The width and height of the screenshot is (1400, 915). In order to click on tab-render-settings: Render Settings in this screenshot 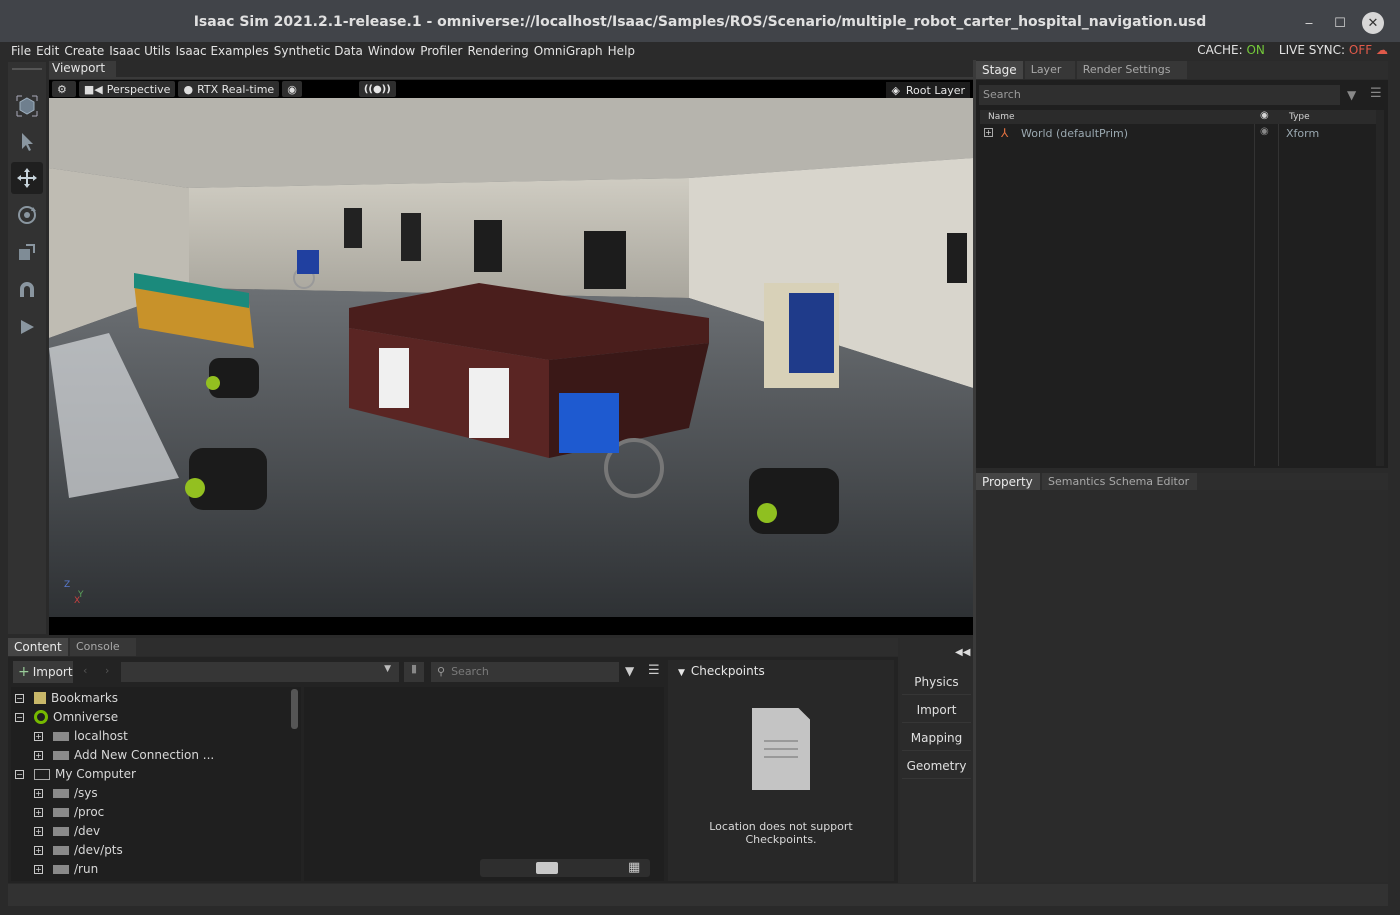, I will do `click(1131, 70)`.